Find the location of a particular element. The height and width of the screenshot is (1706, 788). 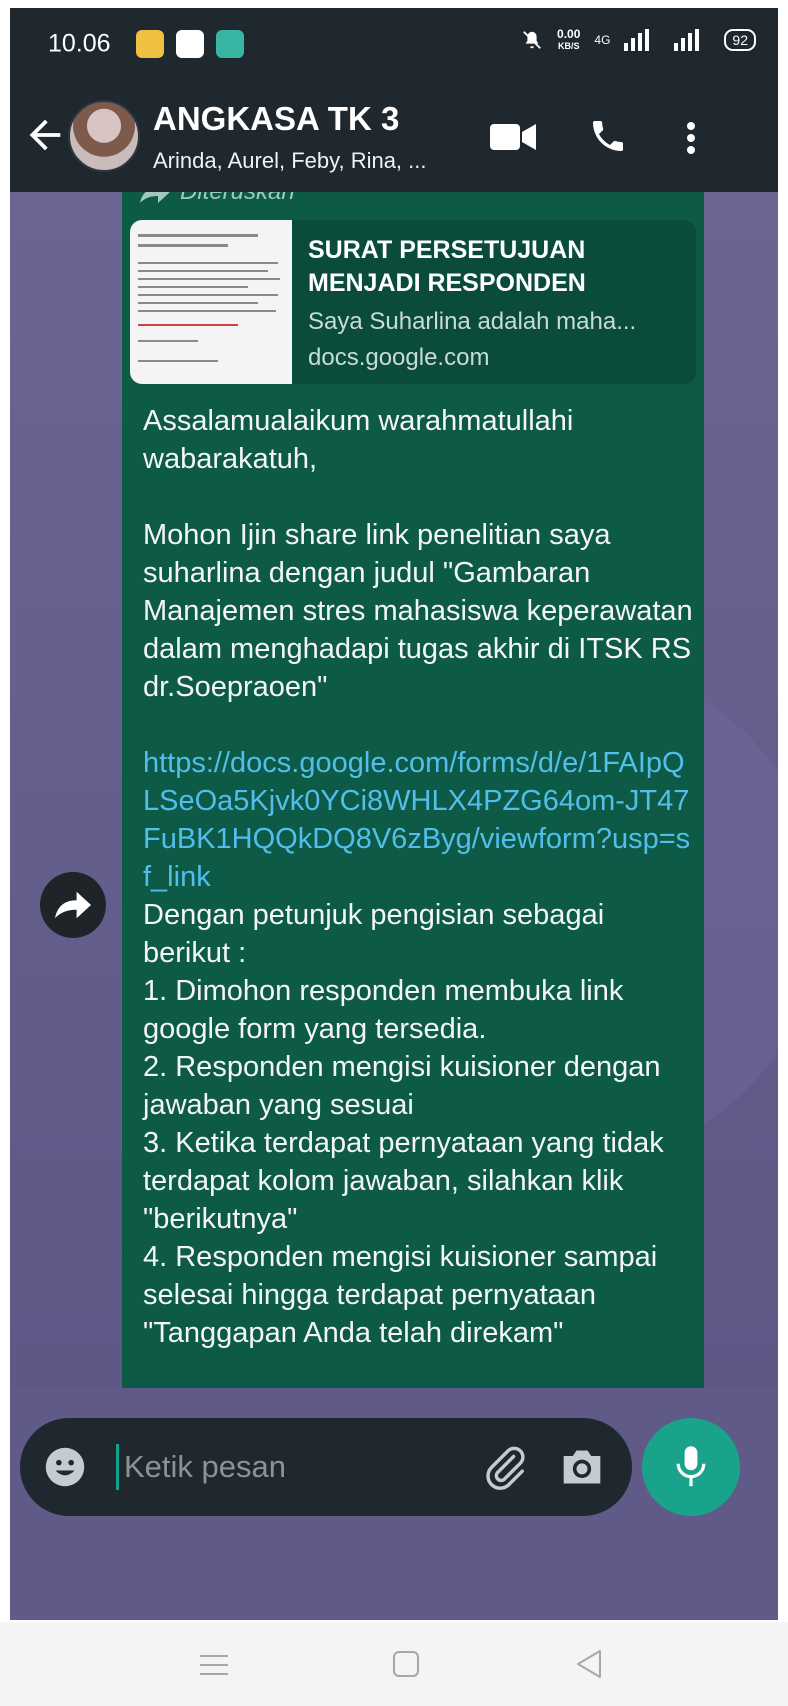

status-bar: 10.06 0.00 KB/S 4G 92 is located at coordinates (394, 43).